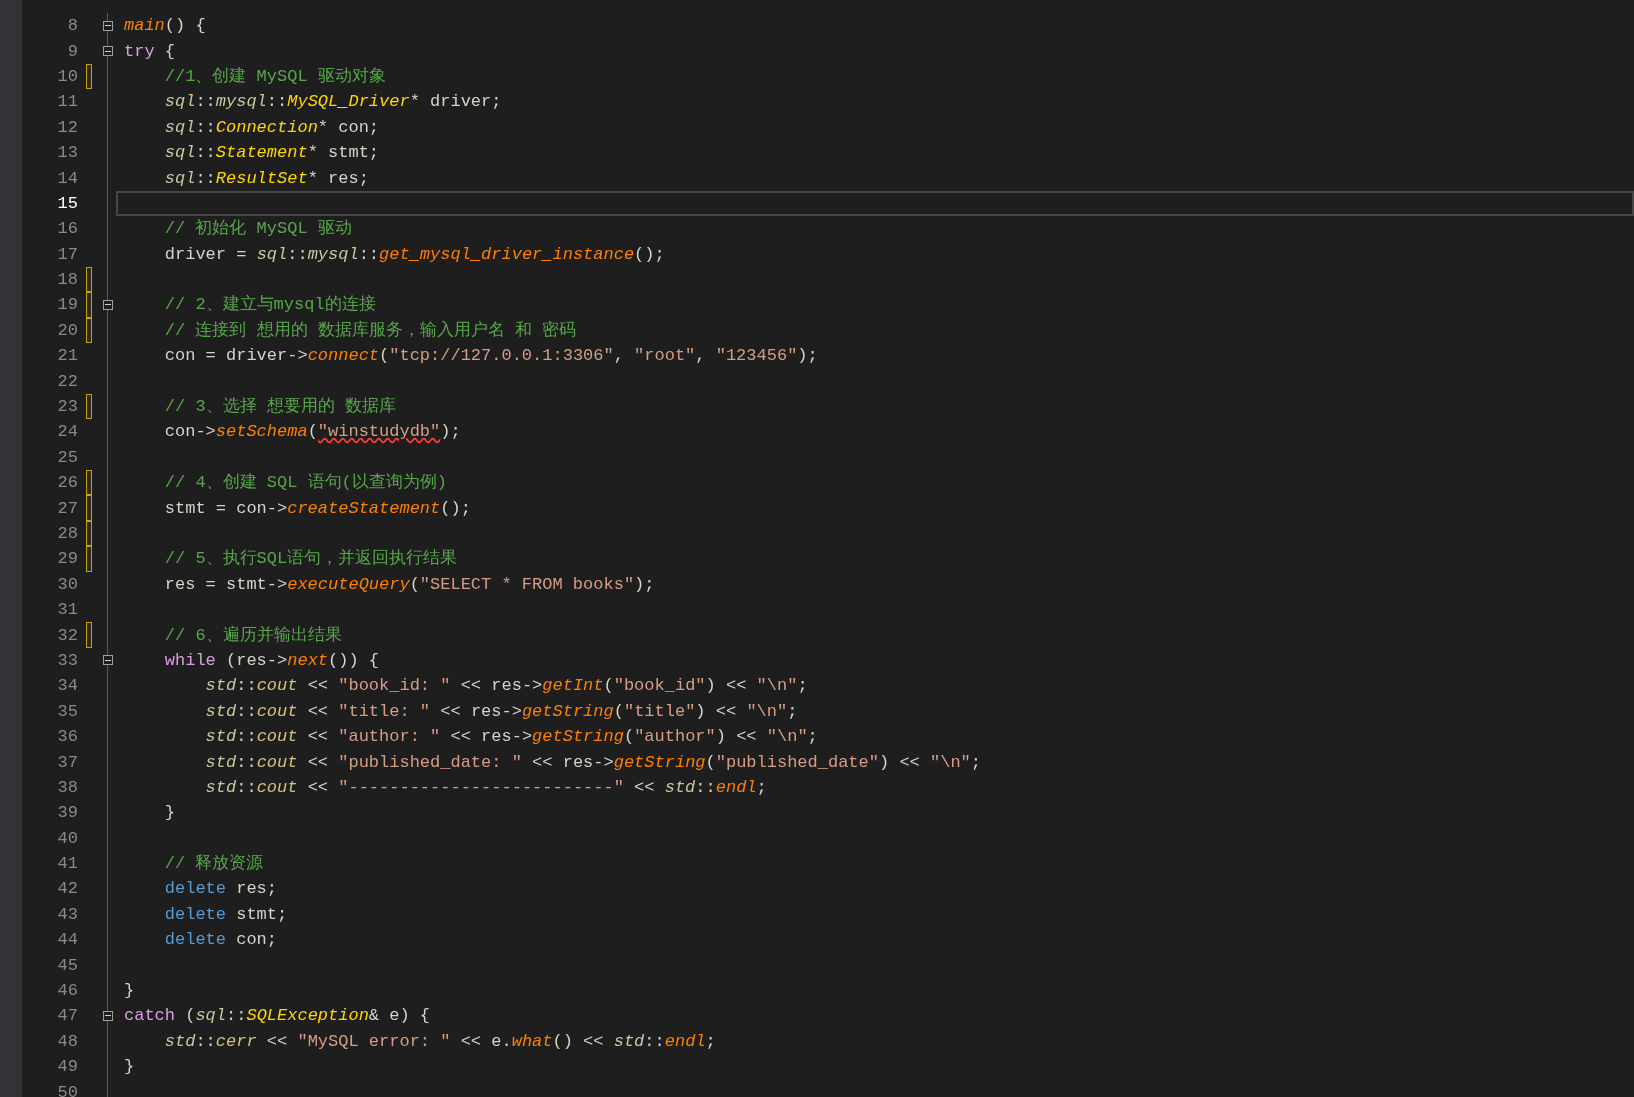 This screenshot has height=1097, width=1634. What do you see at coordinates (67, 508) in the screenshot?
I see `line-number: 27` at bounding box center [67, 508].